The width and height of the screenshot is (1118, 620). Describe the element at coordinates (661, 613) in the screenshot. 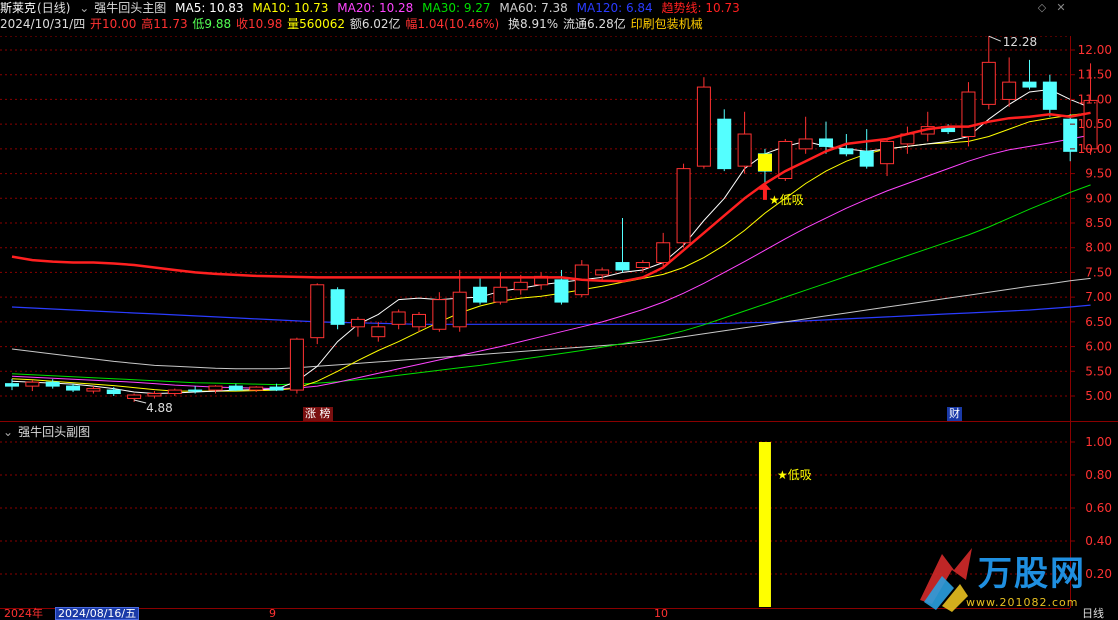

I see `month-tick-oct: 10` at that location.